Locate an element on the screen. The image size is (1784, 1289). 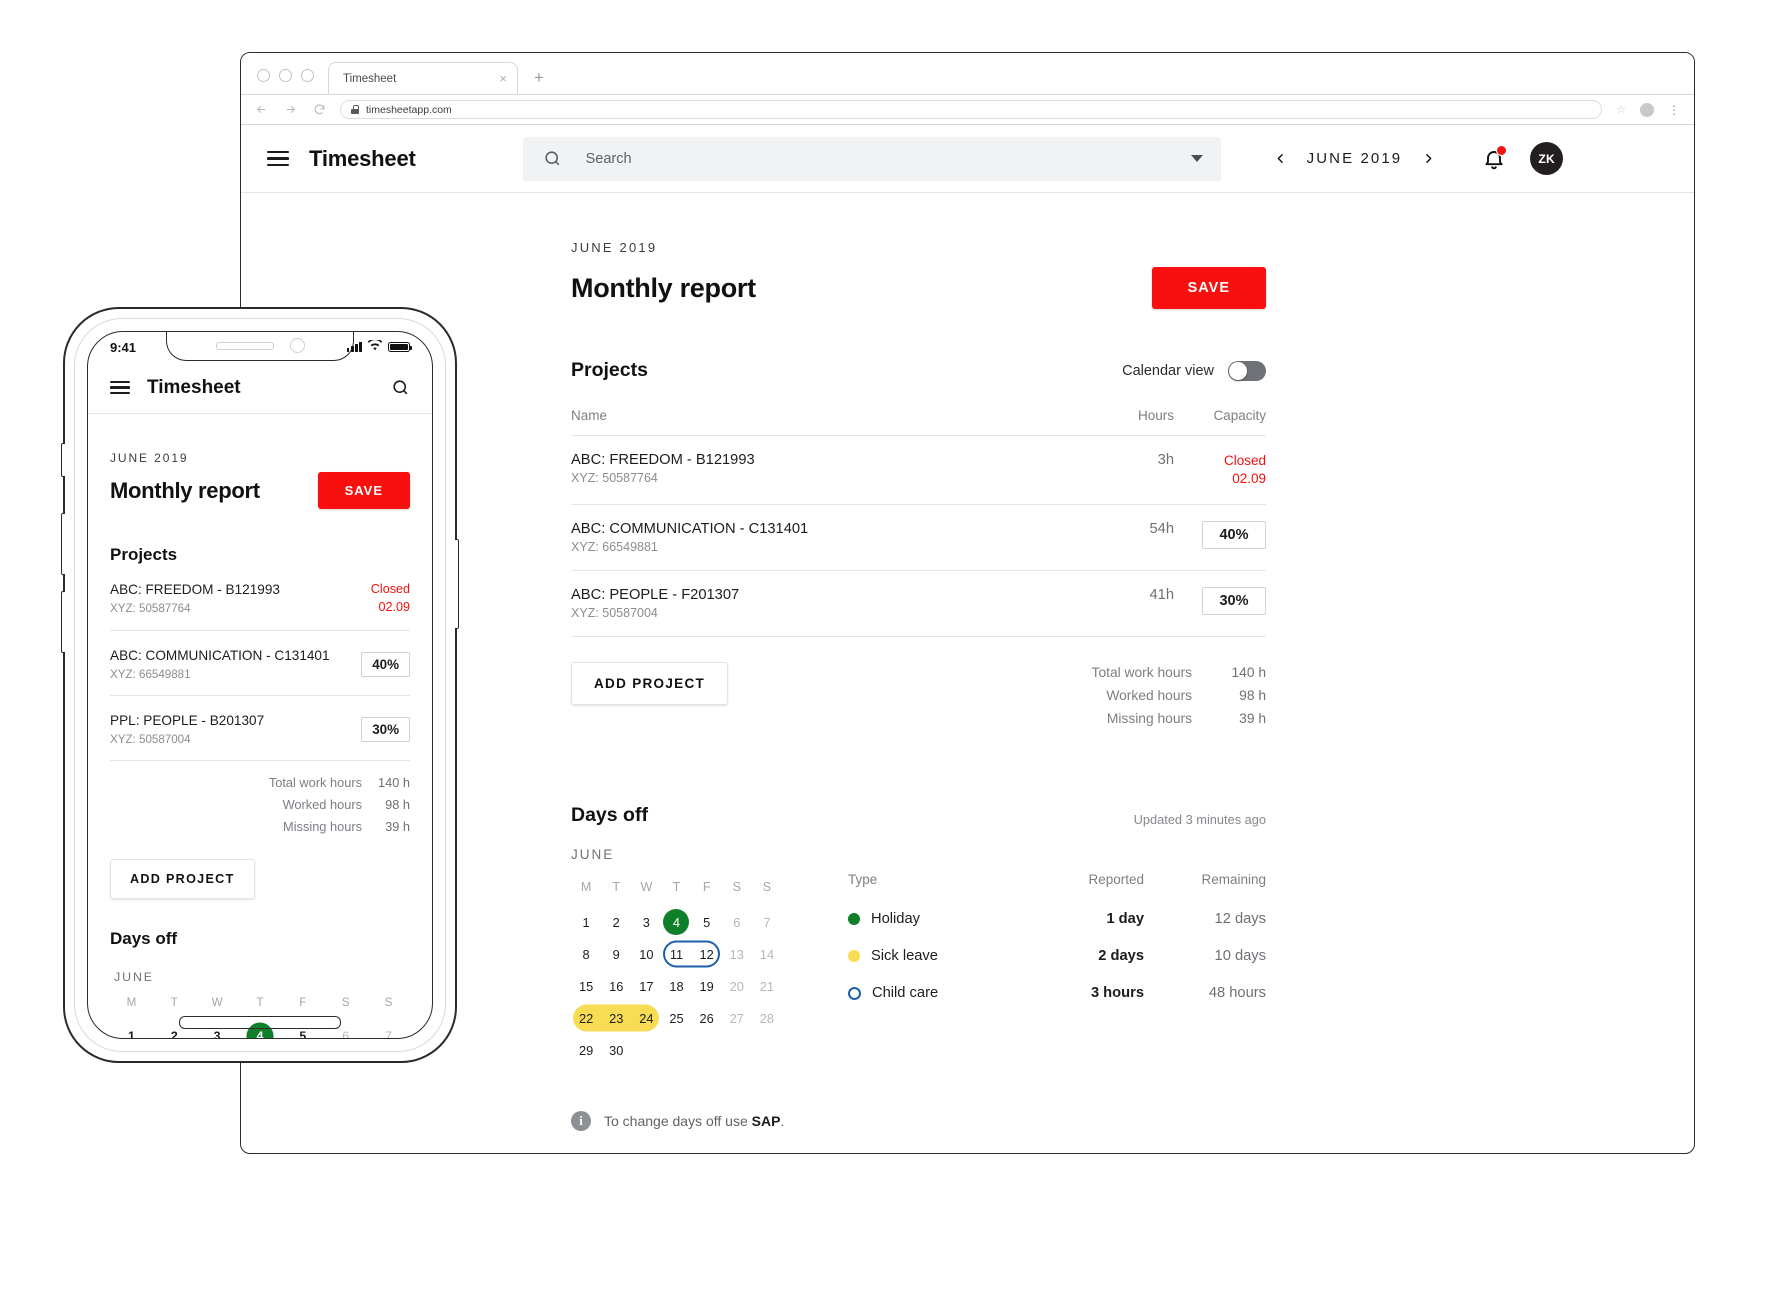
browser-url-bar: timesheetapp.com ☆ ⋮ is located at coordinates (967, 110).